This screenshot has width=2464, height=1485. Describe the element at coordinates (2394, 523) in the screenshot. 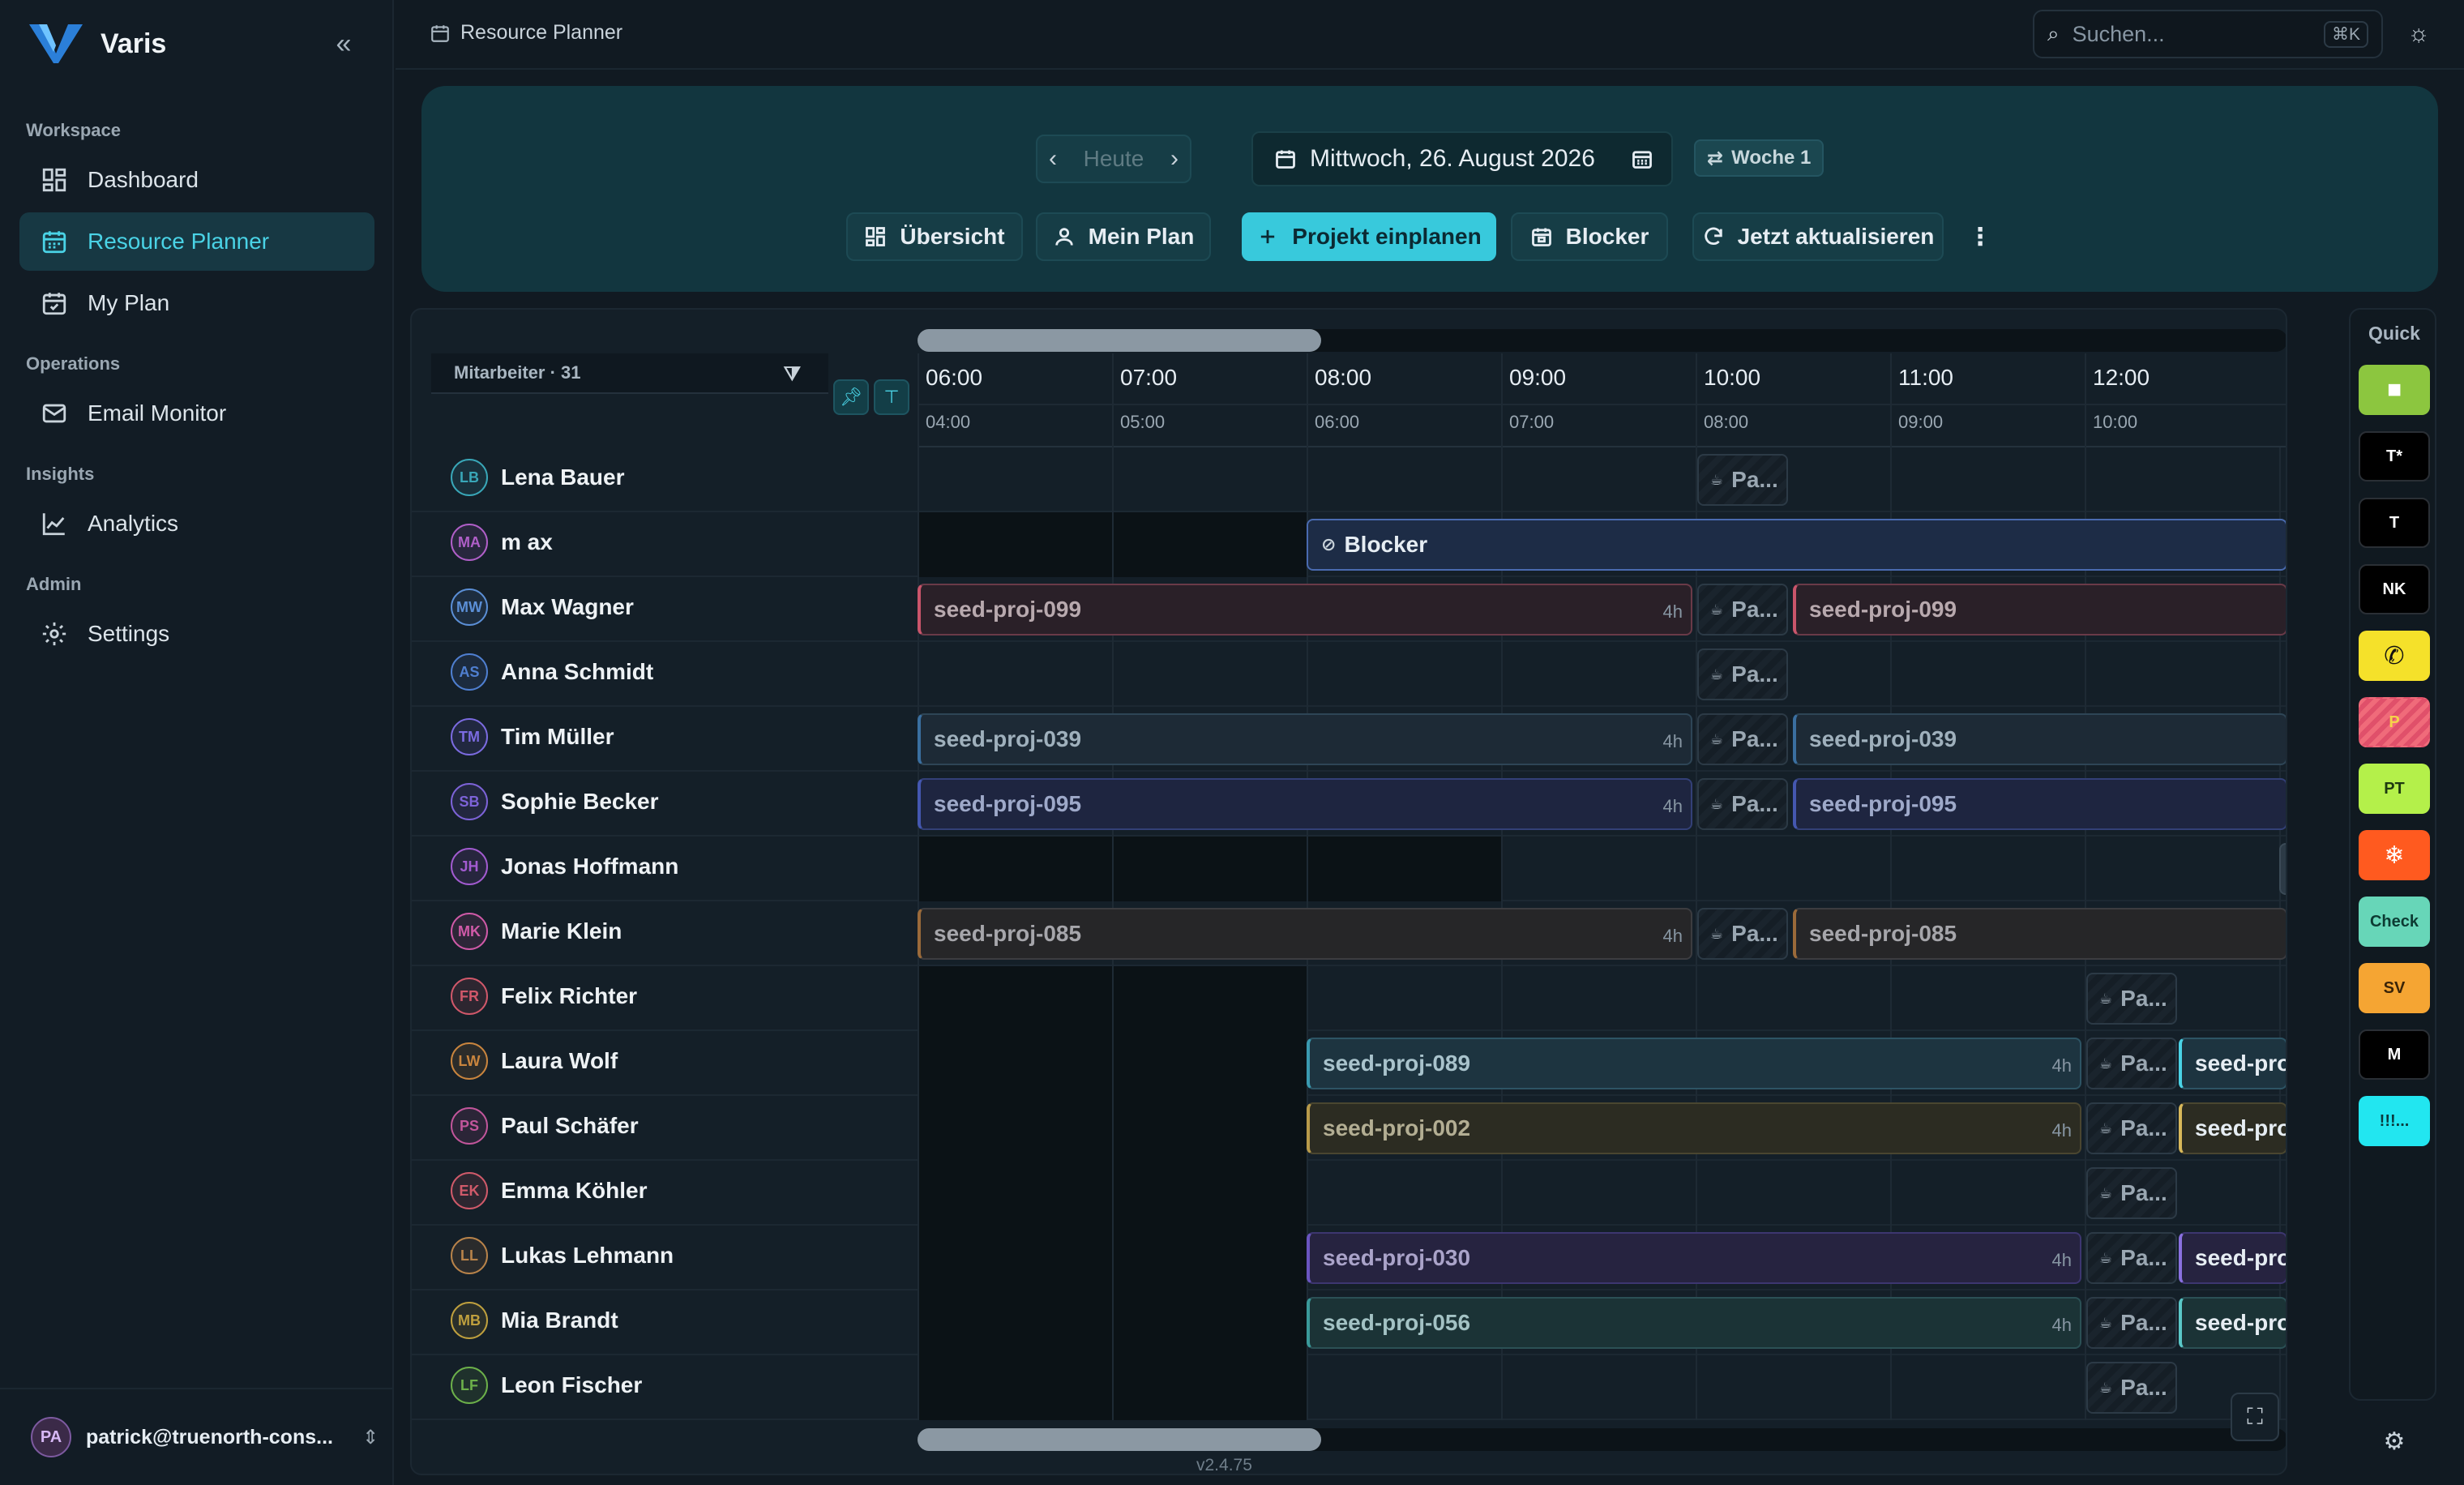

I see `quick-button: T` at that location.